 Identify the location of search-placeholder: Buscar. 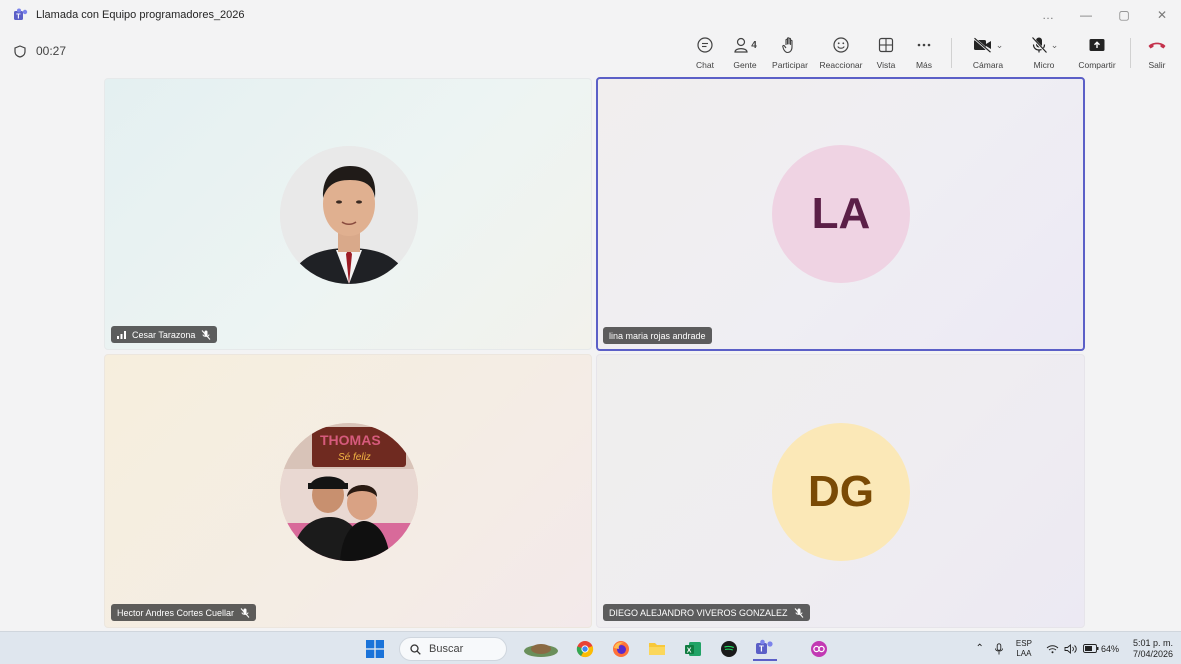
(446, 649).